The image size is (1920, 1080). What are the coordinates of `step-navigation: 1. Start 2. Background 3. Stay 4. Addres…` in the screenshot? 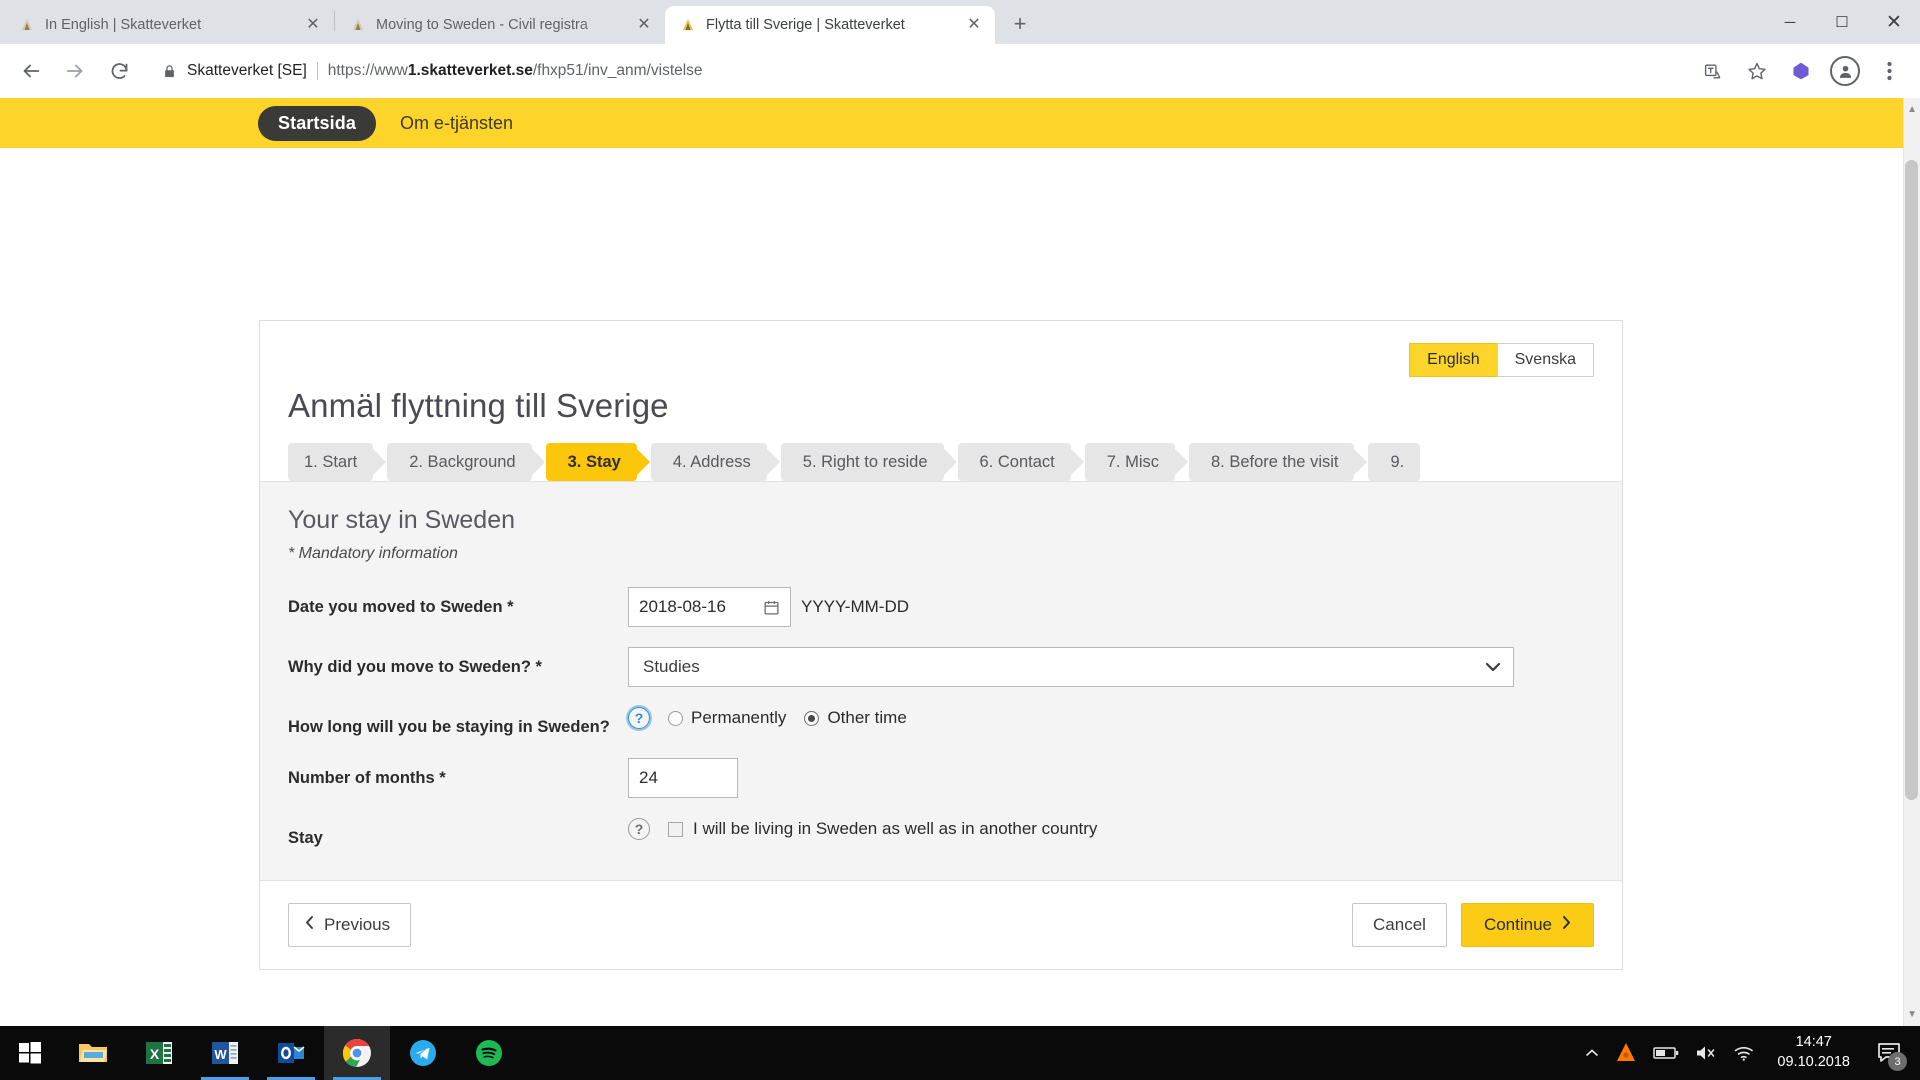 It's located at (941, 462).